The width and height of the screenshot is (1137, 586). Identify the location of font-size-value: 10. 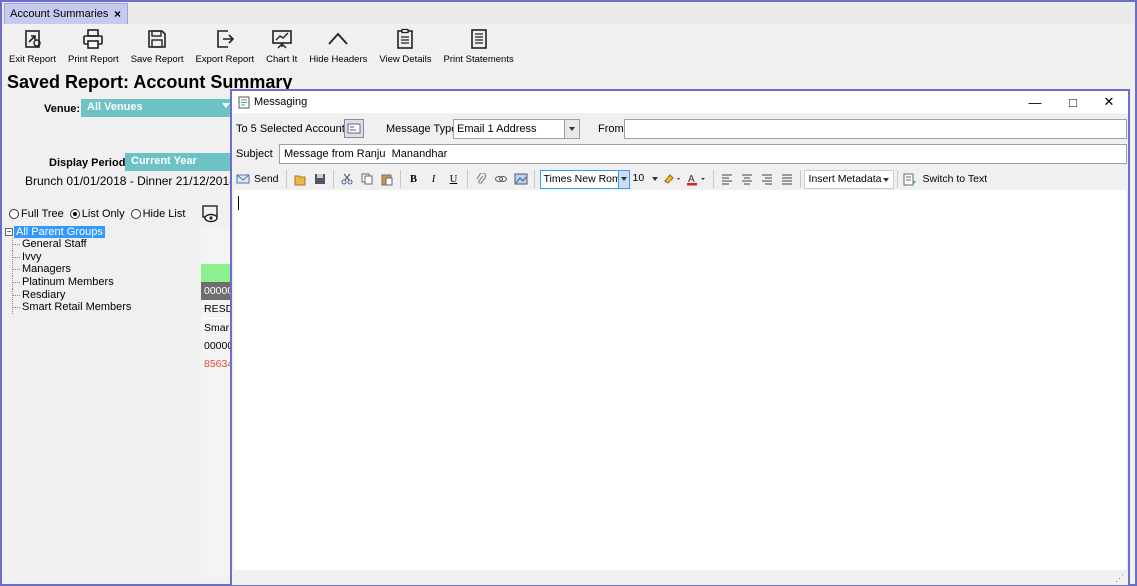
(638, 177).